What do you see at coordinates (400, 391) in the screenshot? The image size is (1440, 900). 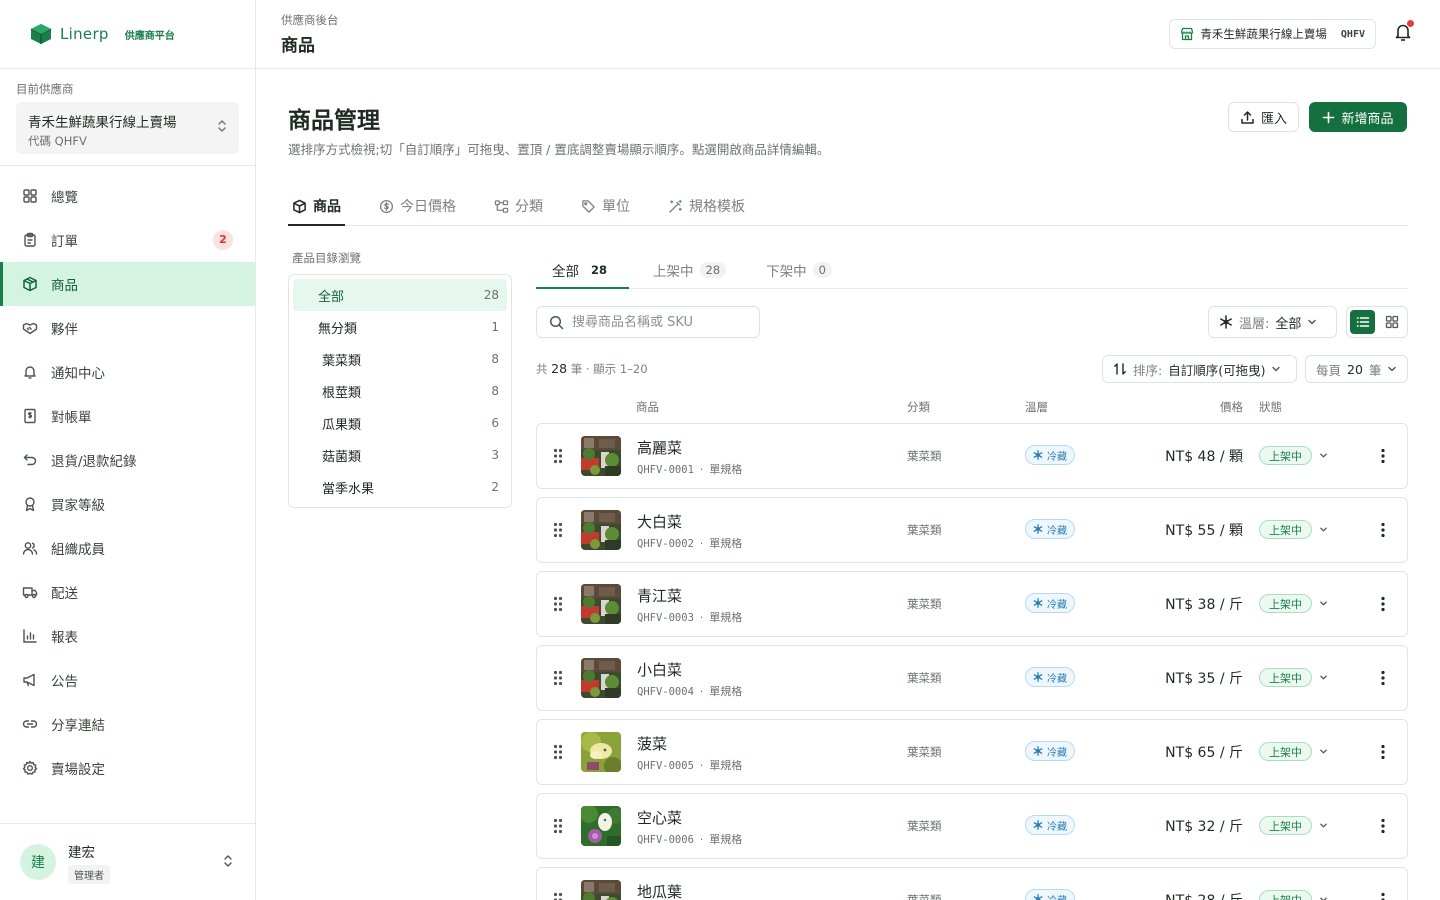 I see `category-item-roots: 根莖類 8` at bounding box center [400, 391].